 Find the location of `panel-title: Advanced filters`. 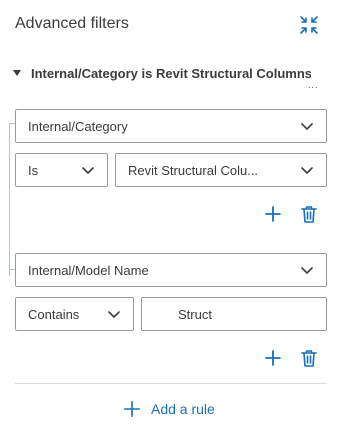

panel-title: Advanced filters is located at coordinates (72, 23).